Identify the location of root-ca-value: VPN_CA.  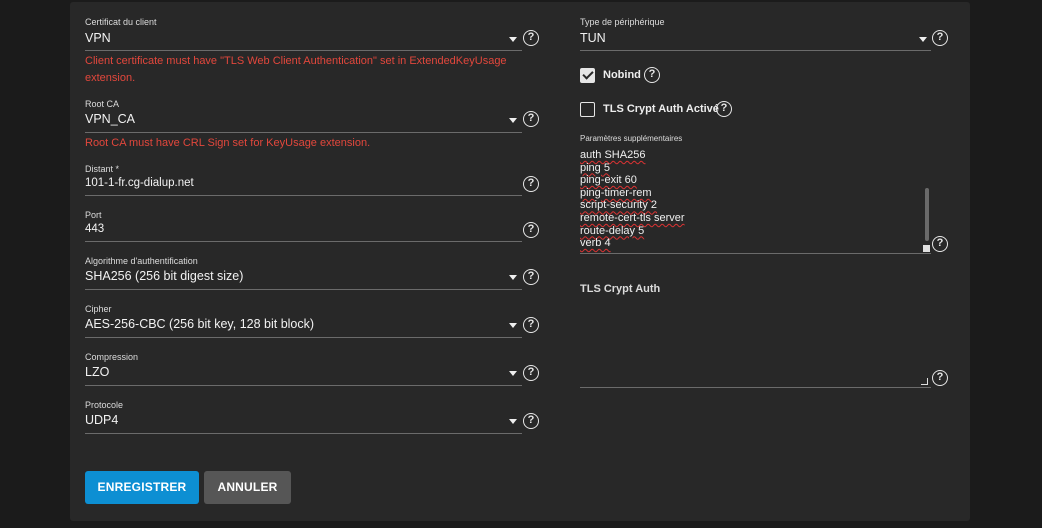
(110, 119).